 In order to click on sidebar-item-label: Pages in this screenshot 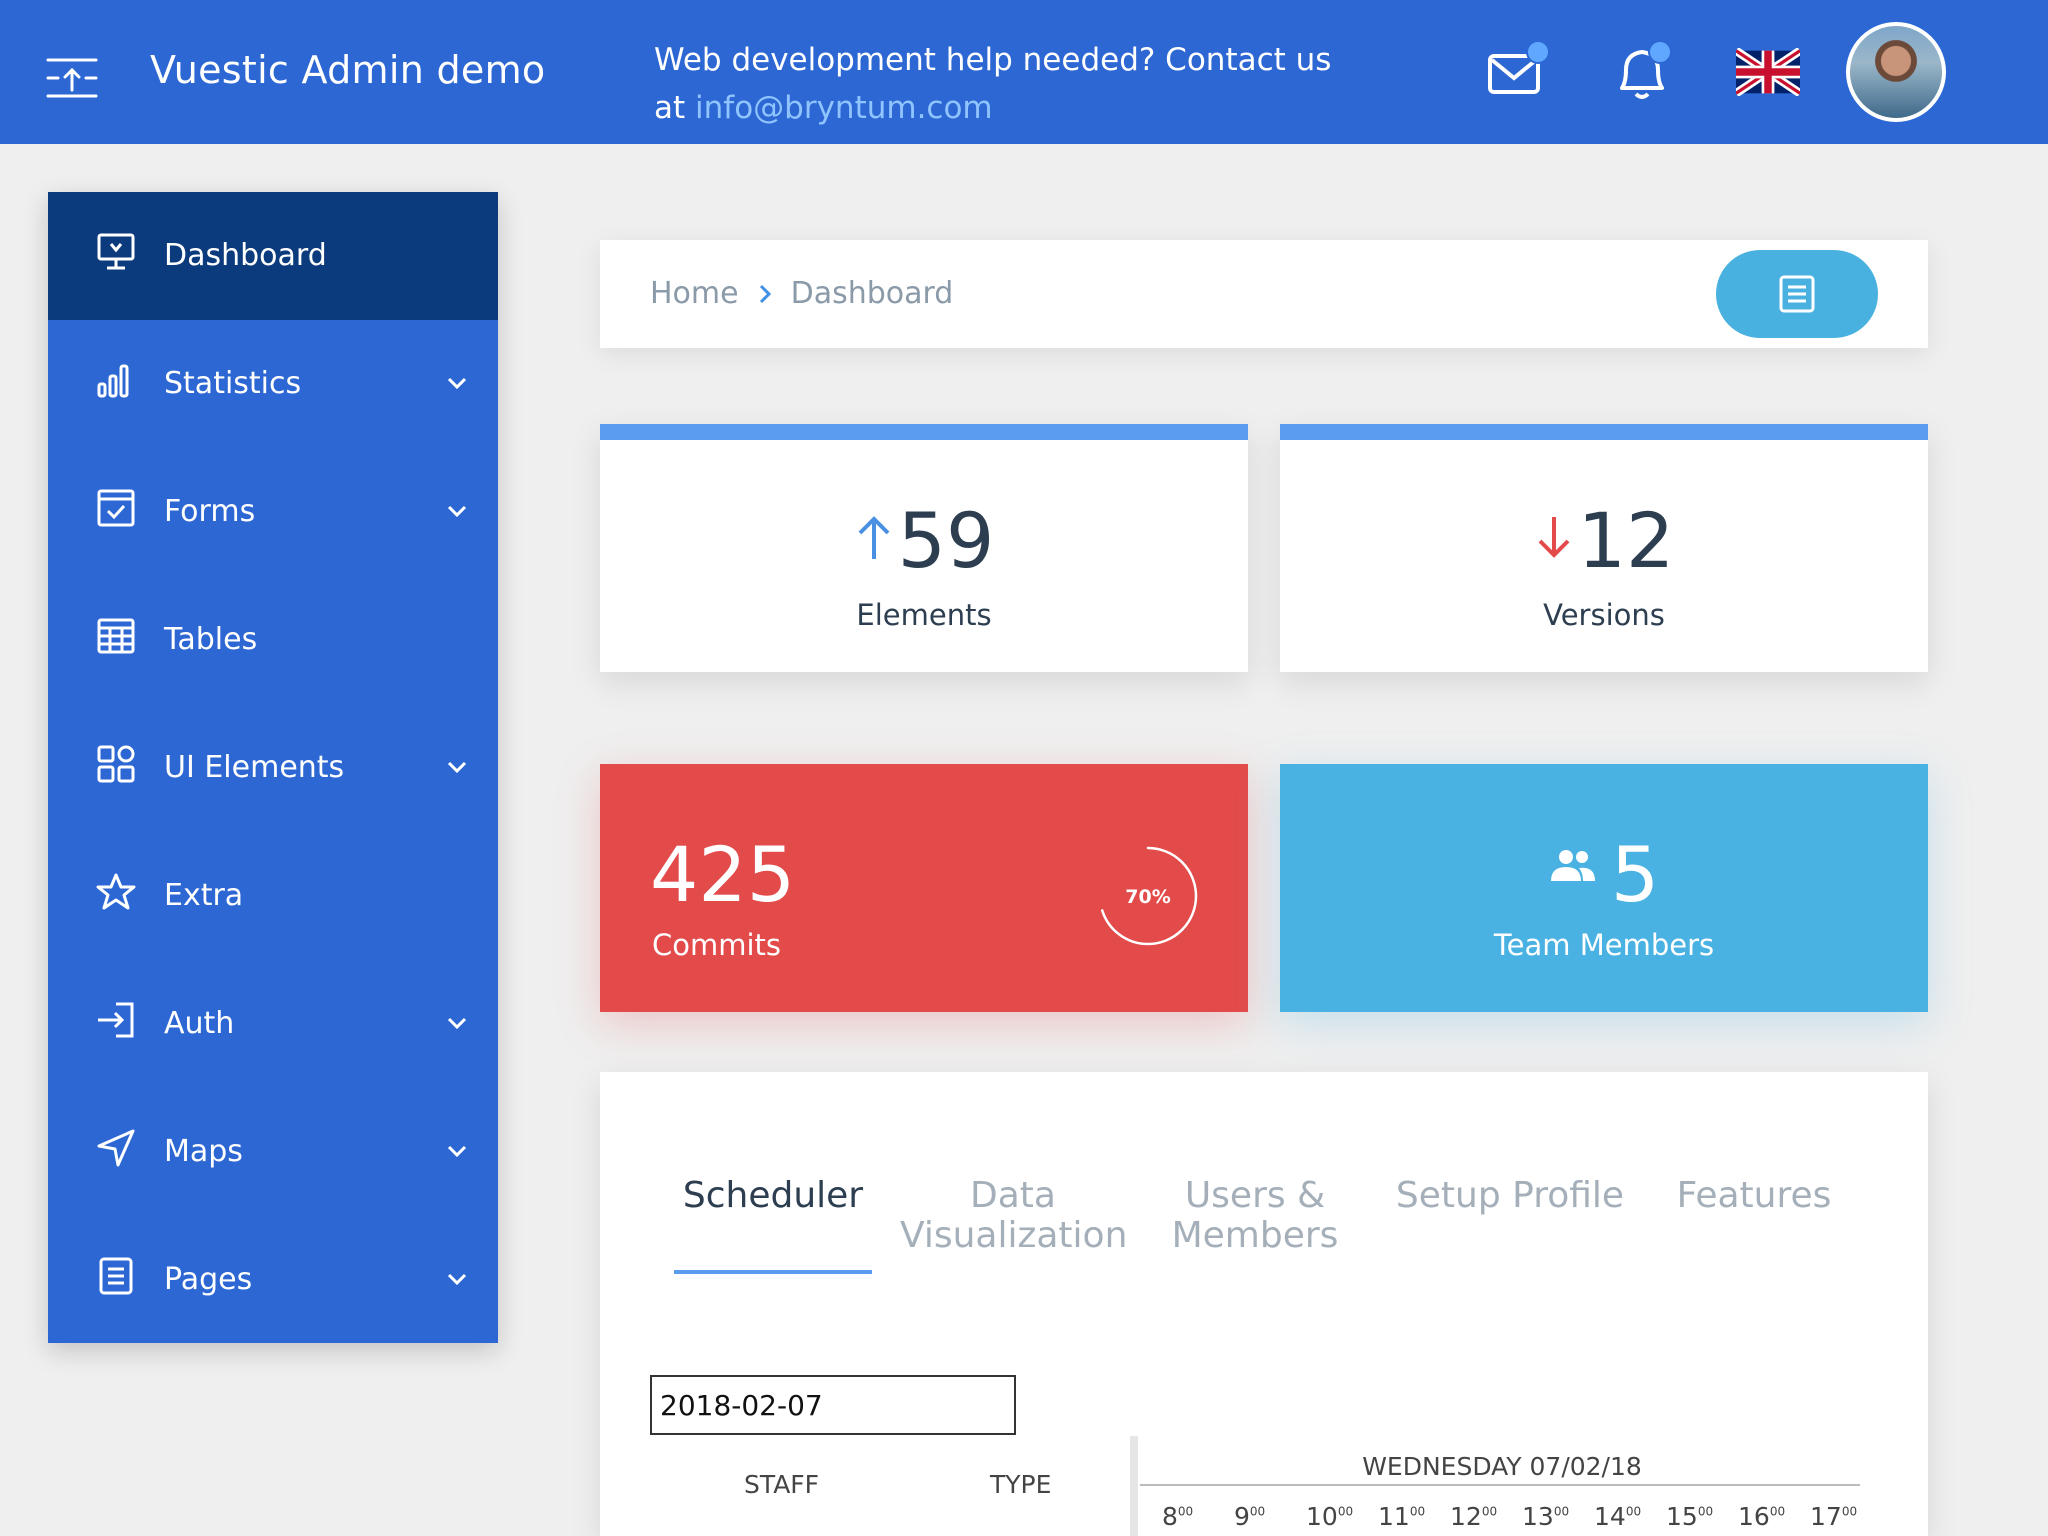, I will do `click(208, 1279)`.